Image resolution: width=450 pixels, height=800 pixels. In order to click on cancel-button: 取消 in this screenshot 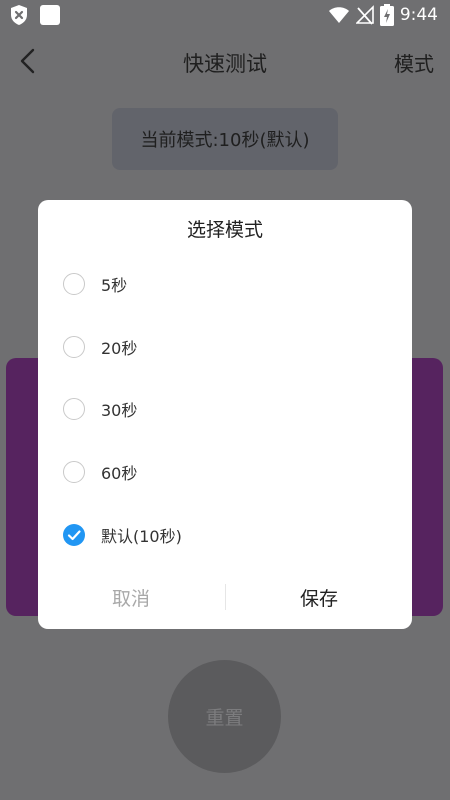, I will do `click(131, 597)`.